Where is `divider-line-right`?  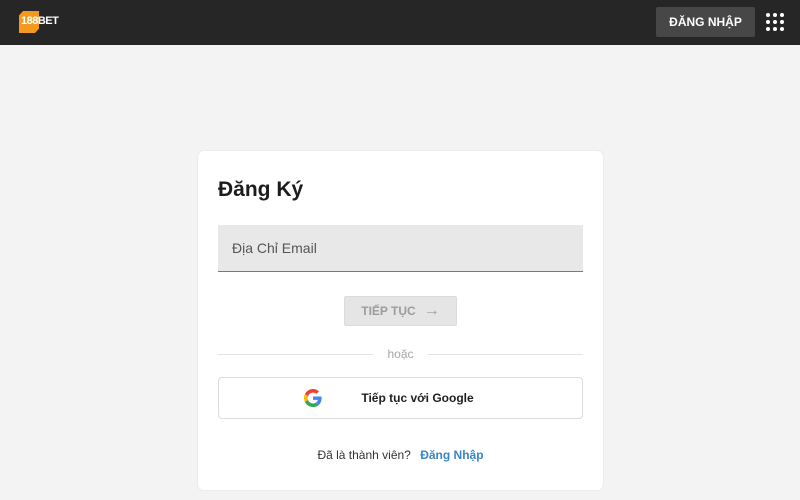 divider-line-right is located at coordinates (505, 354).